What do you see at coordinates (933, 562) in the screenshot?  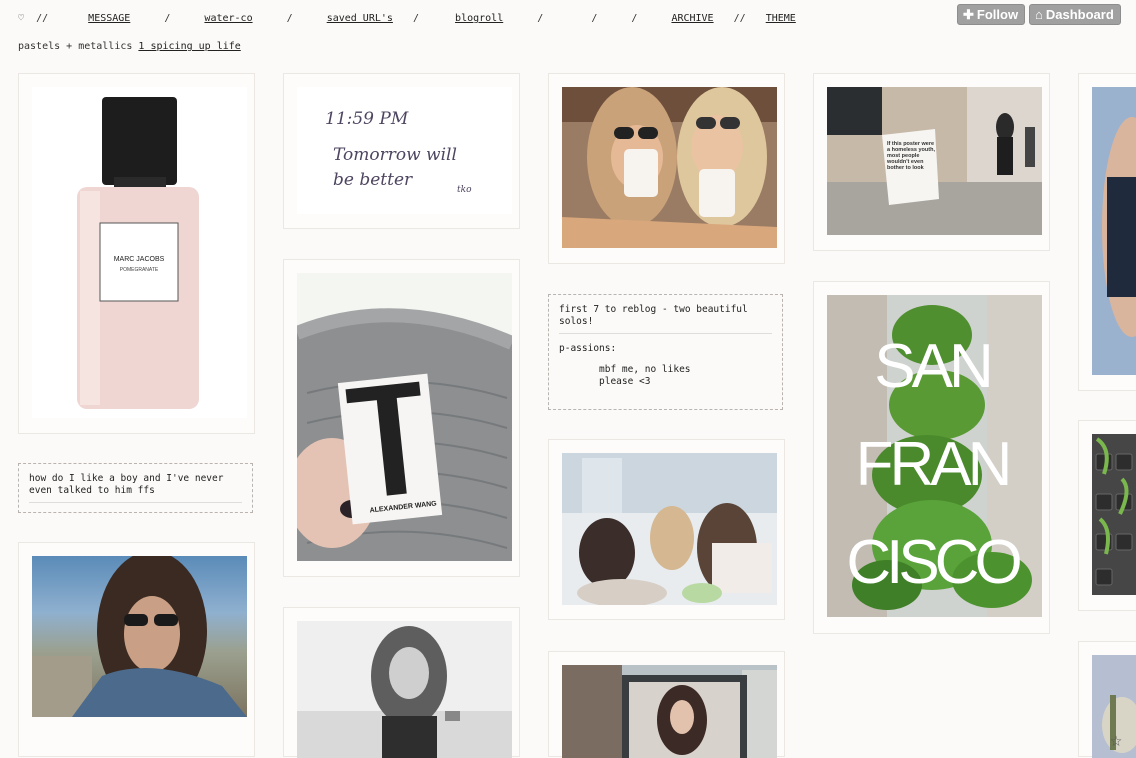 I see `sf-text-line-3: CISCO` at bounding box center [933, 562].